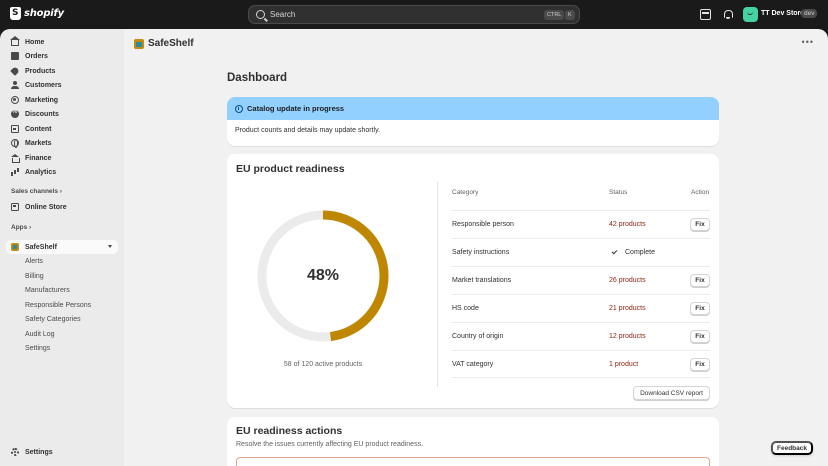  I want to click on table-row: VAT category 1 product Fix, so click(581, 364).